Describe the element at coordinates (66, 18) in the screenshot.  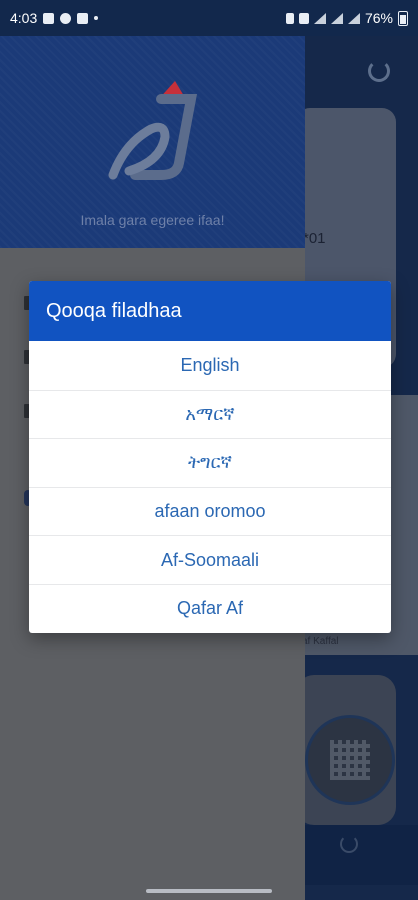
I see `message-notification-icon` at that location.